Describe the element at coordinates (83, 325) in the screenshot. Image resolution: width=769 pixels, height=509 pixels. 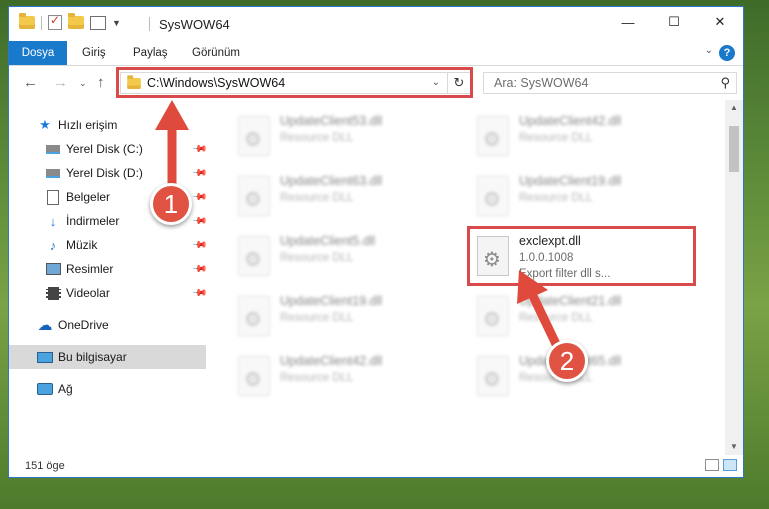
I see `sidebar-item-label: OneDrive` at that location.